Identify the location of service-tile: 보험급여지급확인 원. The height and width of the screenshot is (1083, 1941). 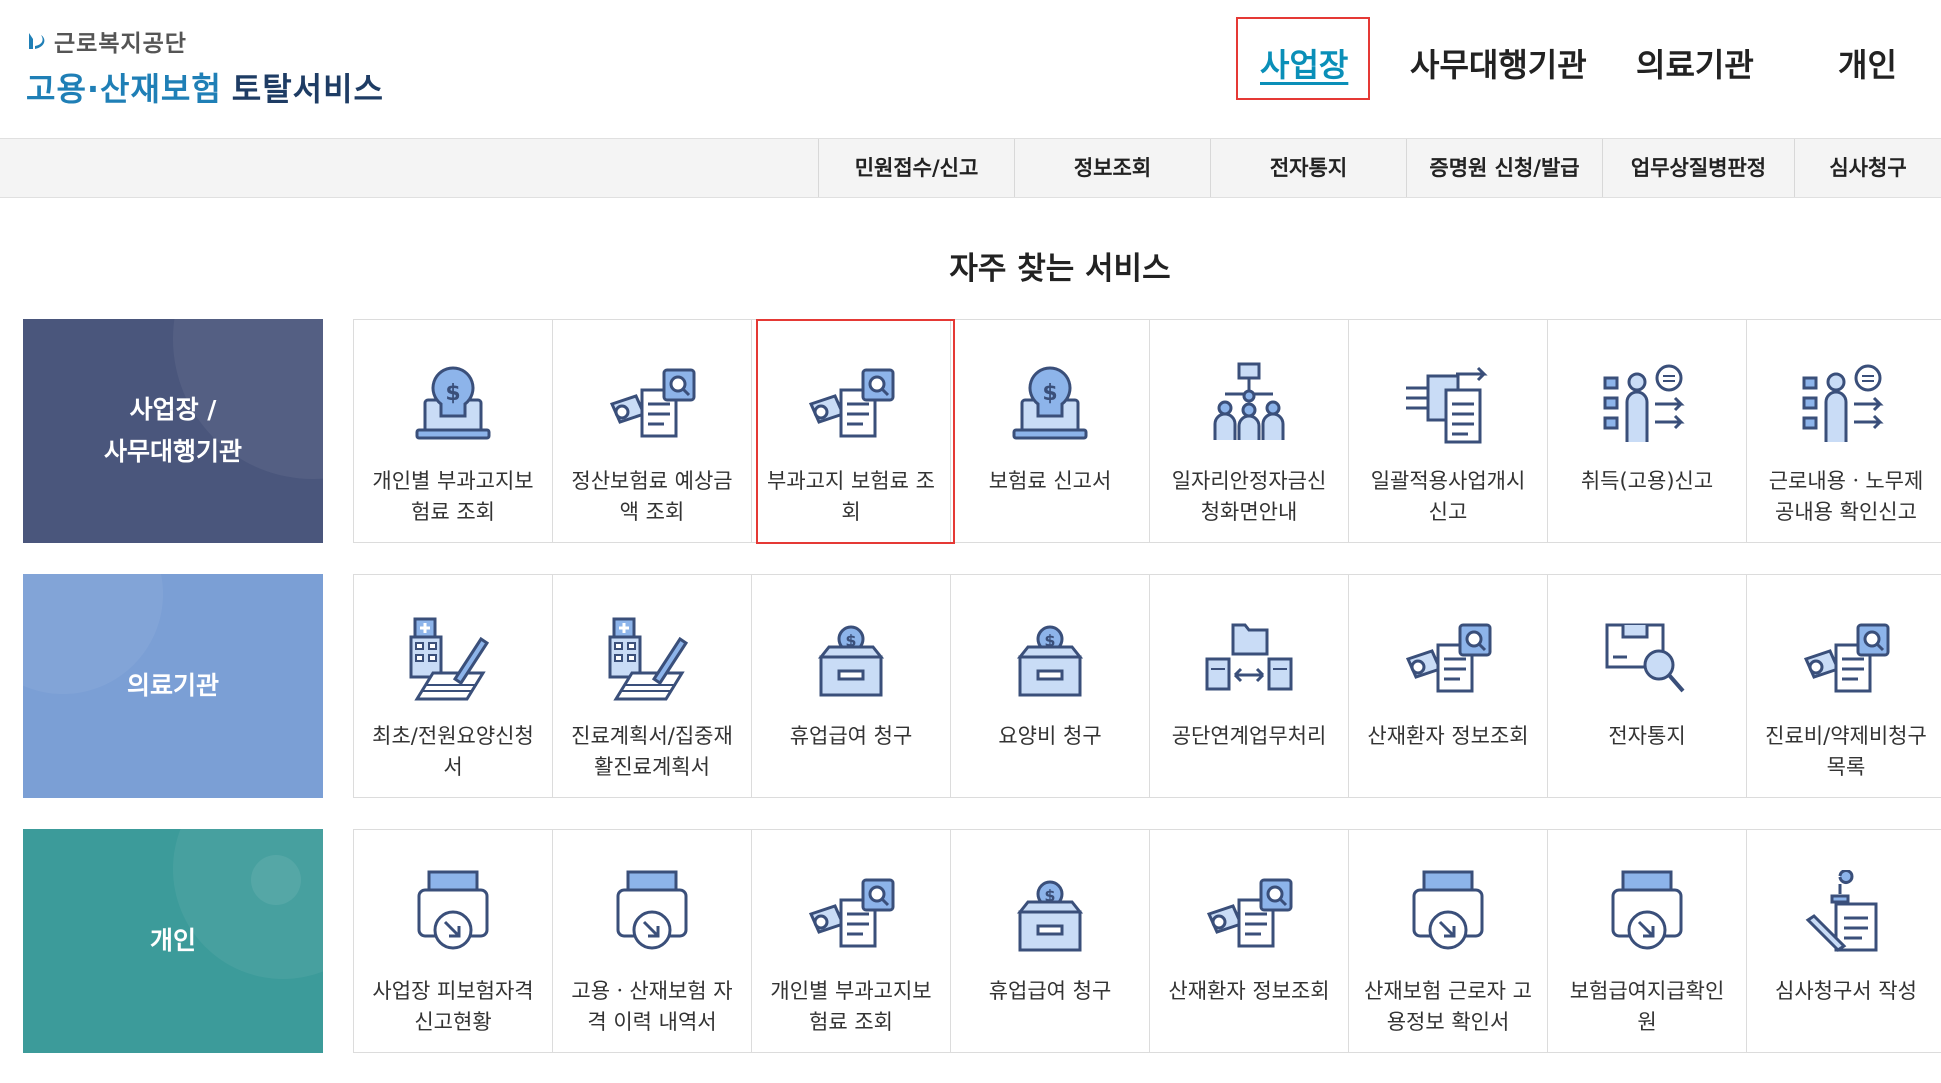
(1646, 941).